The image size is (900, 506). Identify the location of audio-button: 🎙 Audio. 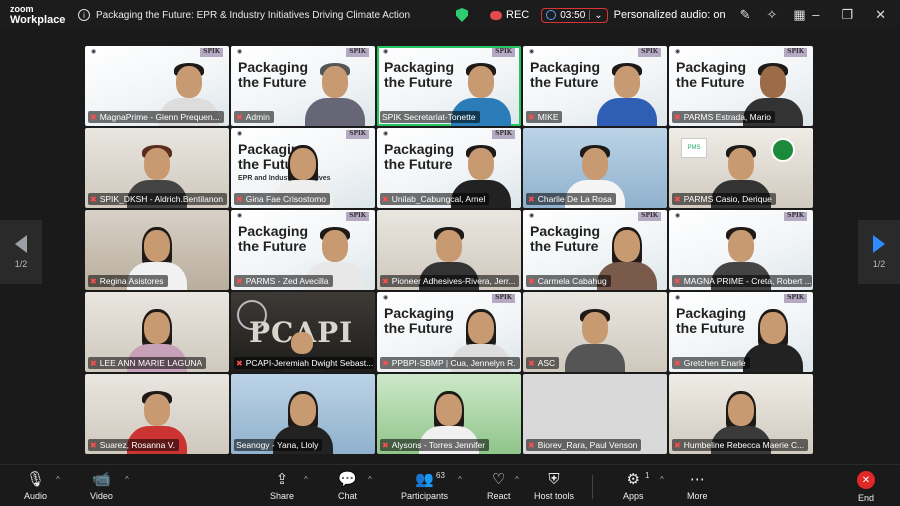
(35, 485).